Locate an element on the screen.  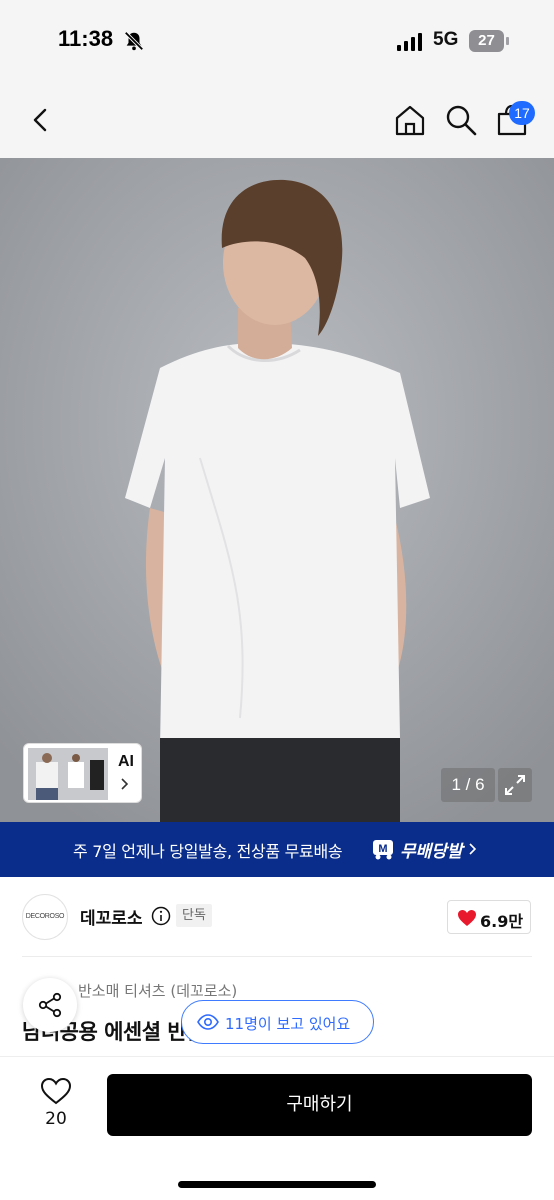
expand-image-button is located at coordinates (515, 785).